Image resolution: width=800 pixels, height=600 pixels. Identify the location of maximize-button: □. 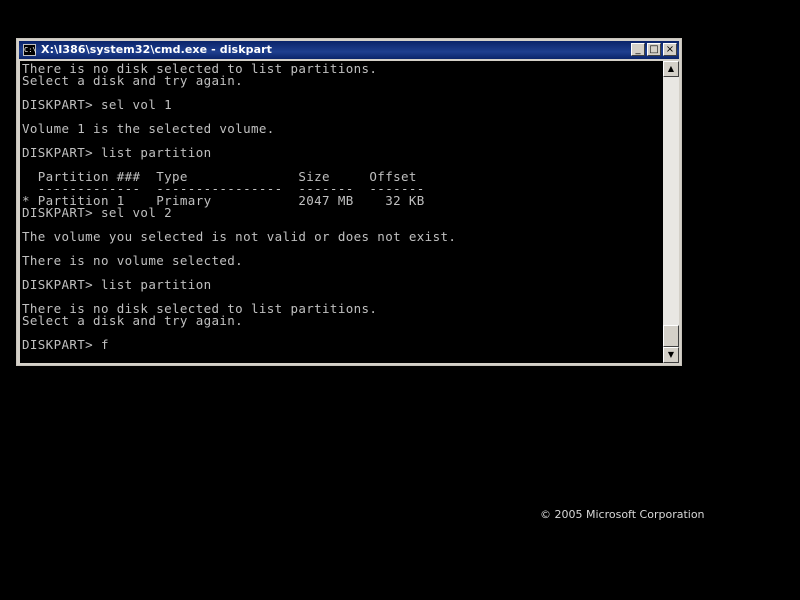
(654, 49).